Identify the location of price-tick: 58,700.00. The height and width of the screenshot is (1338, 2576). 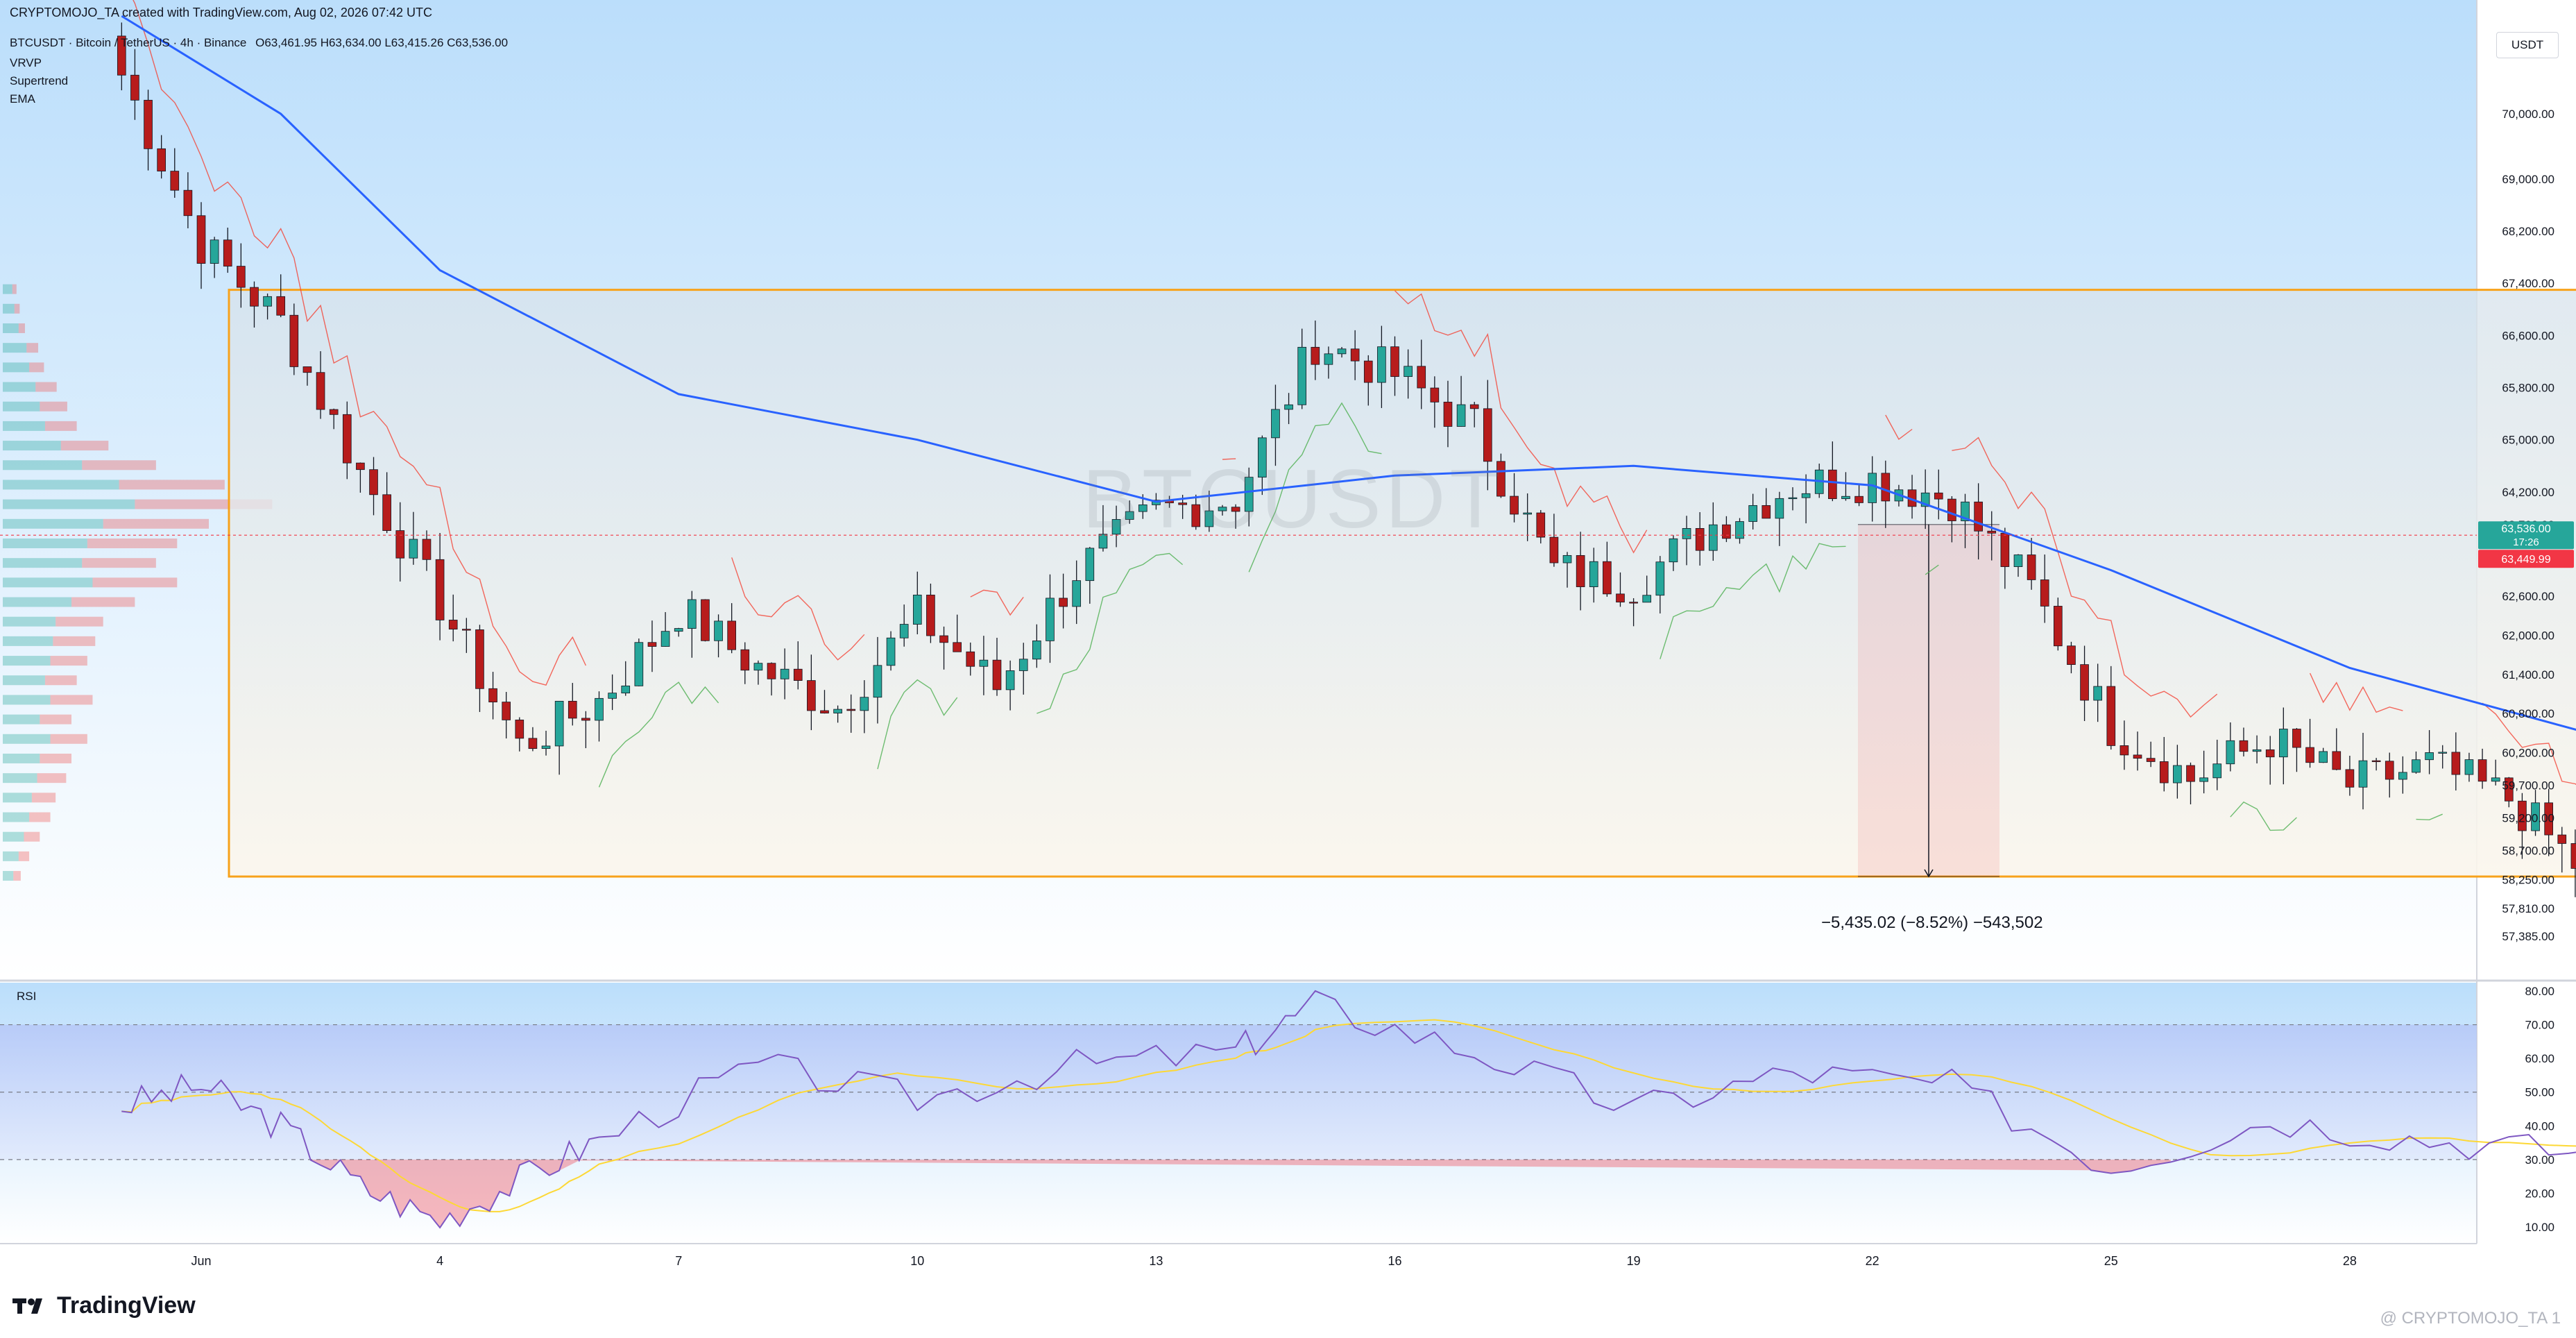
(2528, 850).